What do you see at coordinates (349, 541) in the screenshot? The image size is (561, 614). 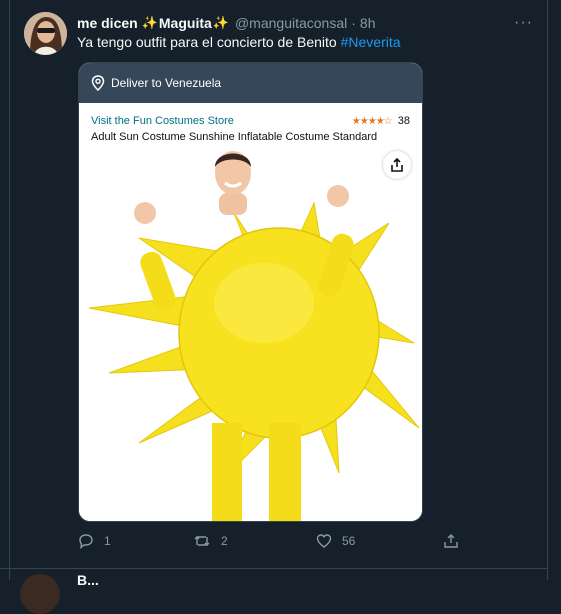 I see `like-count: 56` at bounding box center [349, 541].